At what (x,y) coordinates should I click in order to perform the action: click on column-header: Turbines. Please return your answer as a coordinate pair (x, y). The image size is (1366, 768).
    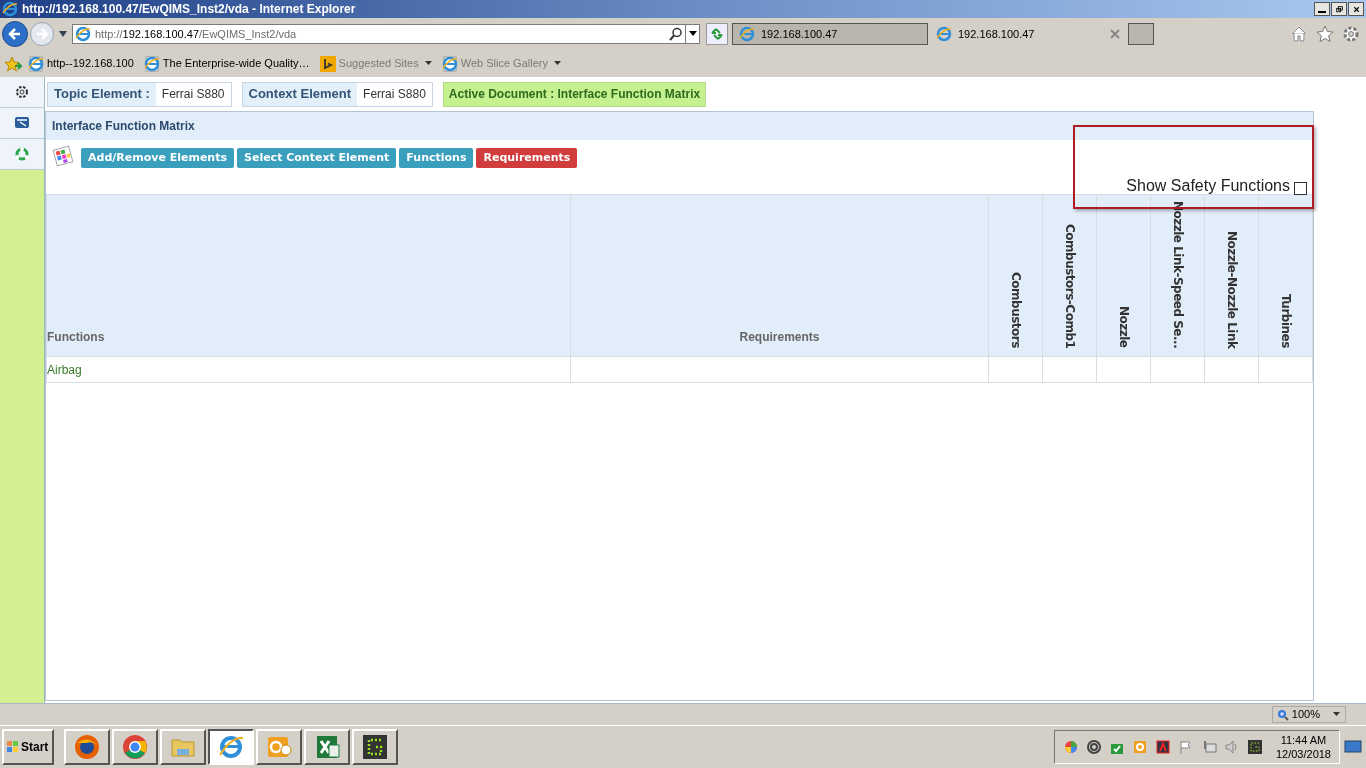
    Looking at the image, I should click on (1285, 321).